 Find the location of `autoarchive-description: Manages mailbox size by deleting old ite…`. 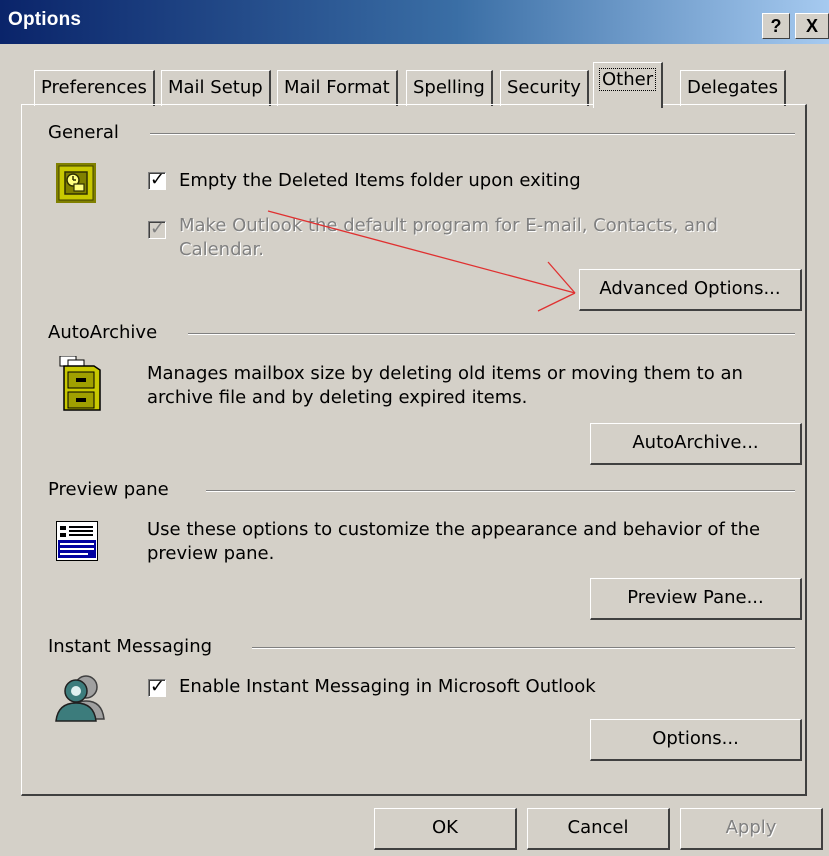

autoarchive-description: Manages mailbox size by deleting old ite… is located at coordinates (445, 385).